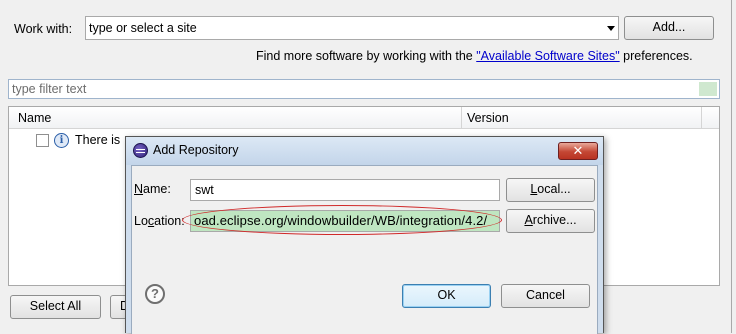 The image size is (736, 334). Describe the element at coordinates (34, 118) in the screenshot. I see `column-header-name: Name` at that location.